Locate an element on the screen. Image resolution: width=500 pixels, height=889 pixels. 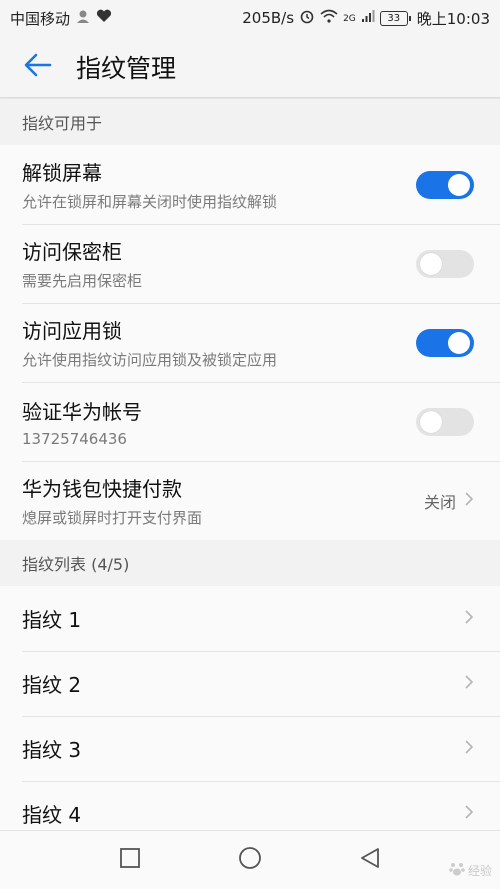
battery-icon: 33 is located at coordinates (395, 18).